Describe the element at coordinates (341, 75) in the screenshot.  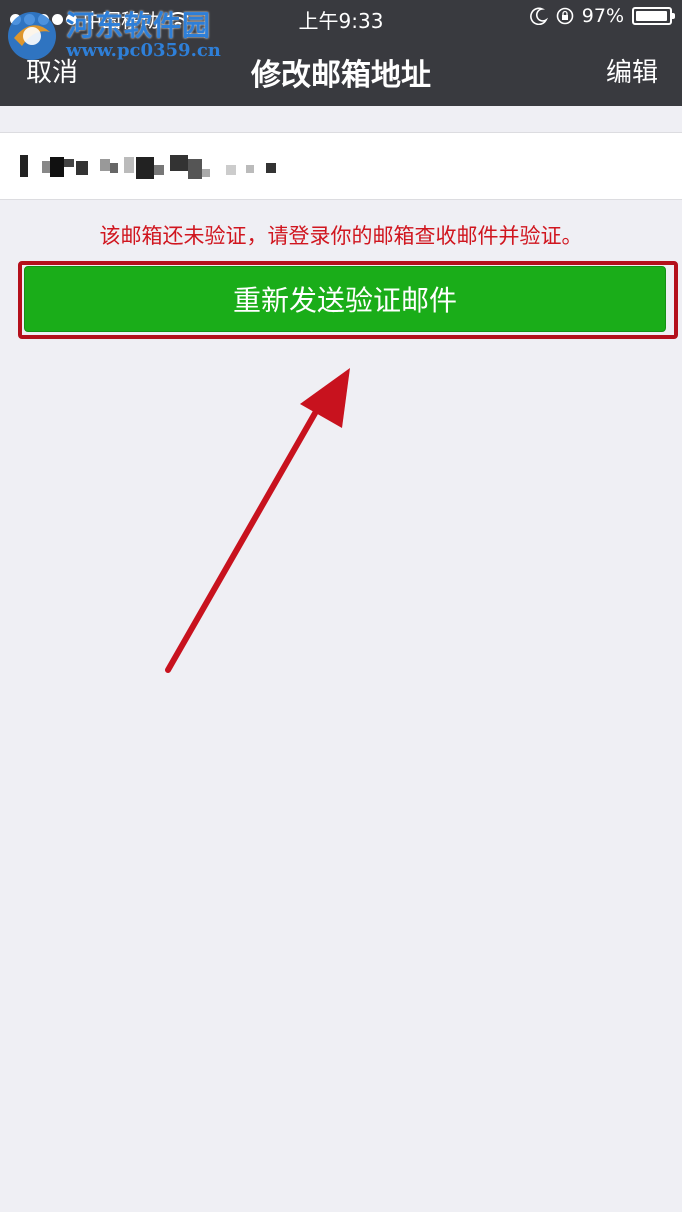
I see `page-title: 修改邮箱地址` at that location.